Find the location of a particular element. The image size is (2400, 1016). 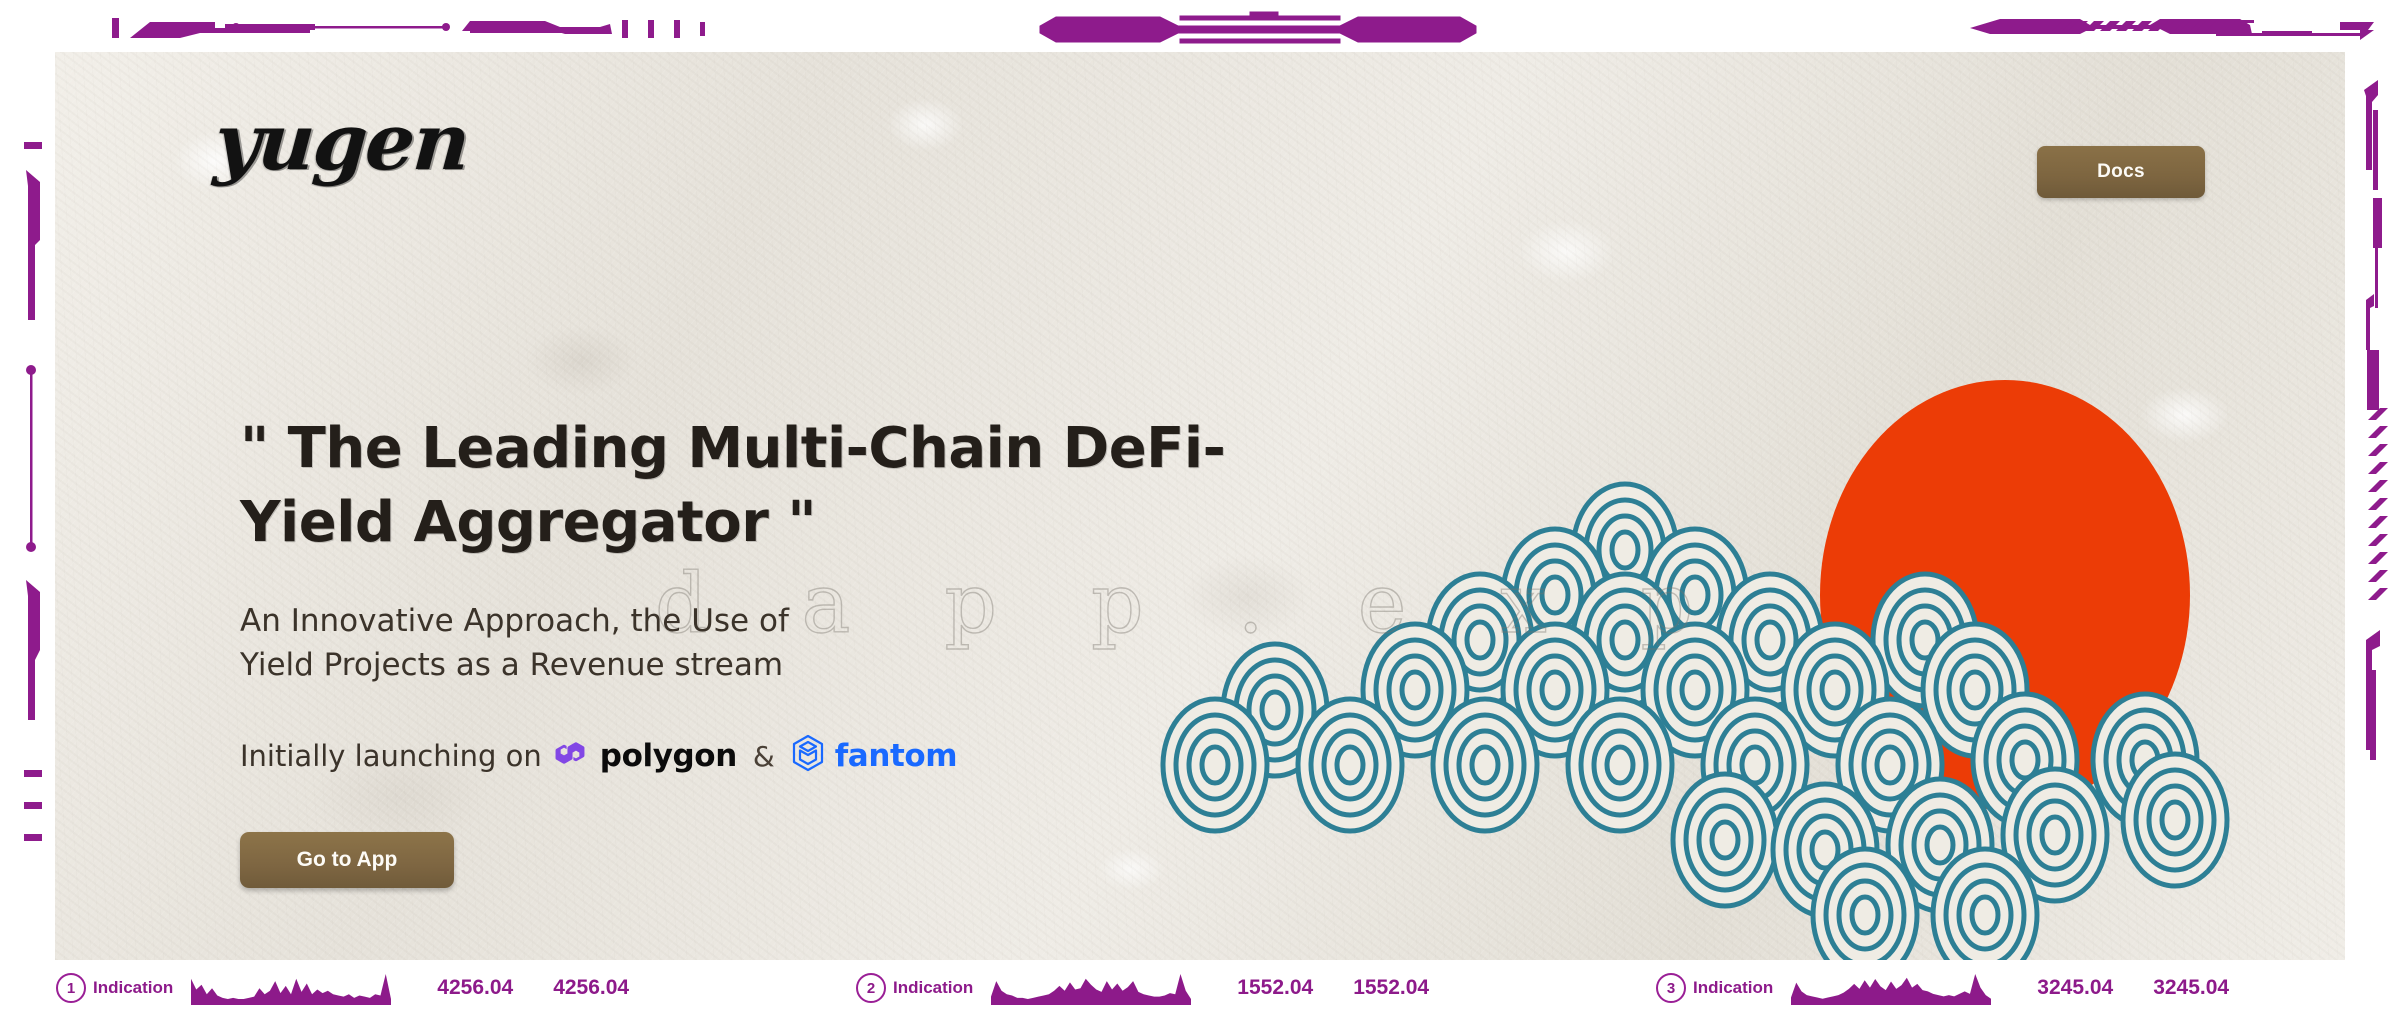

decorative-left-strip is located at coordinates (33, 491).